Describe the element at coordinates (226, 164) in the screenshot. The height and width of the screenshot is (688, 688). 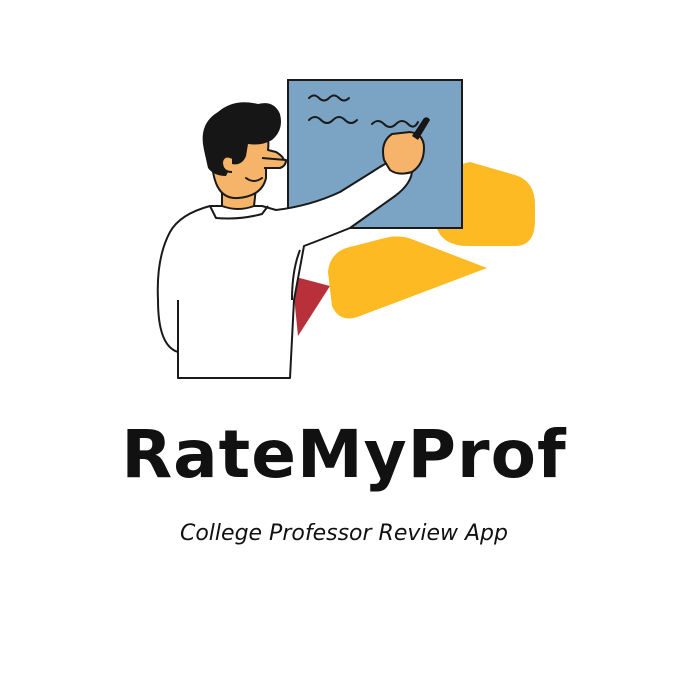
I see `ear` at that location.